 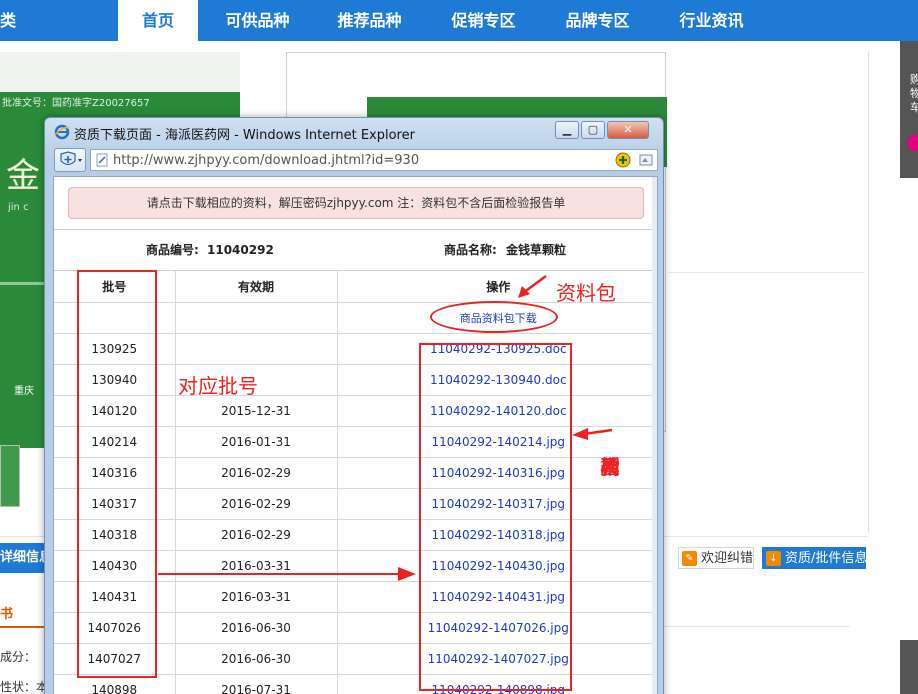 What do you see at coordinates (407, 574) in the screenshot?
I see `batch-arrowhead` at bounding box center [407, 574].